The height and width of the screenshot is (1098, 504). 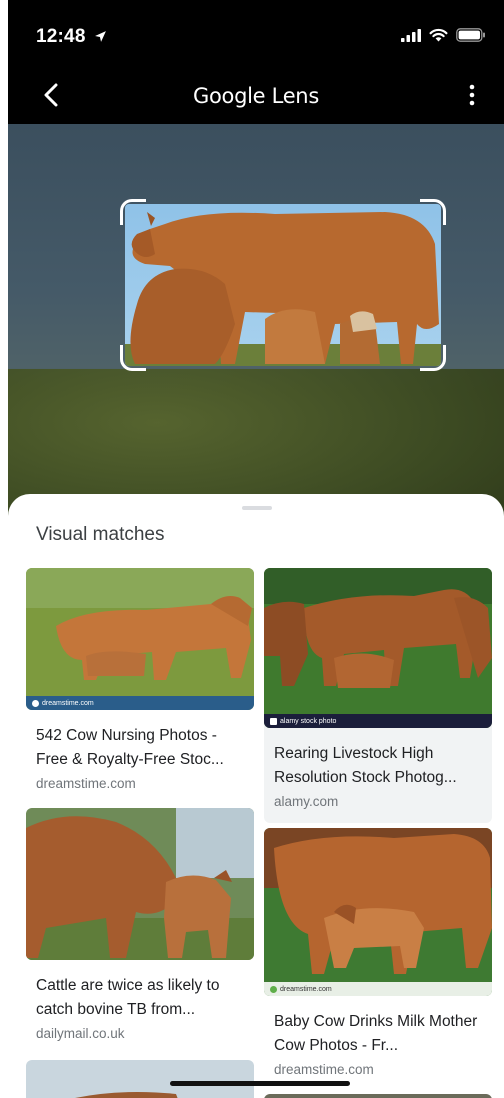 What do you see at coordinates (4, 549) in the screenshot?
I see `screen-edge` at bounding box center [4, 549].